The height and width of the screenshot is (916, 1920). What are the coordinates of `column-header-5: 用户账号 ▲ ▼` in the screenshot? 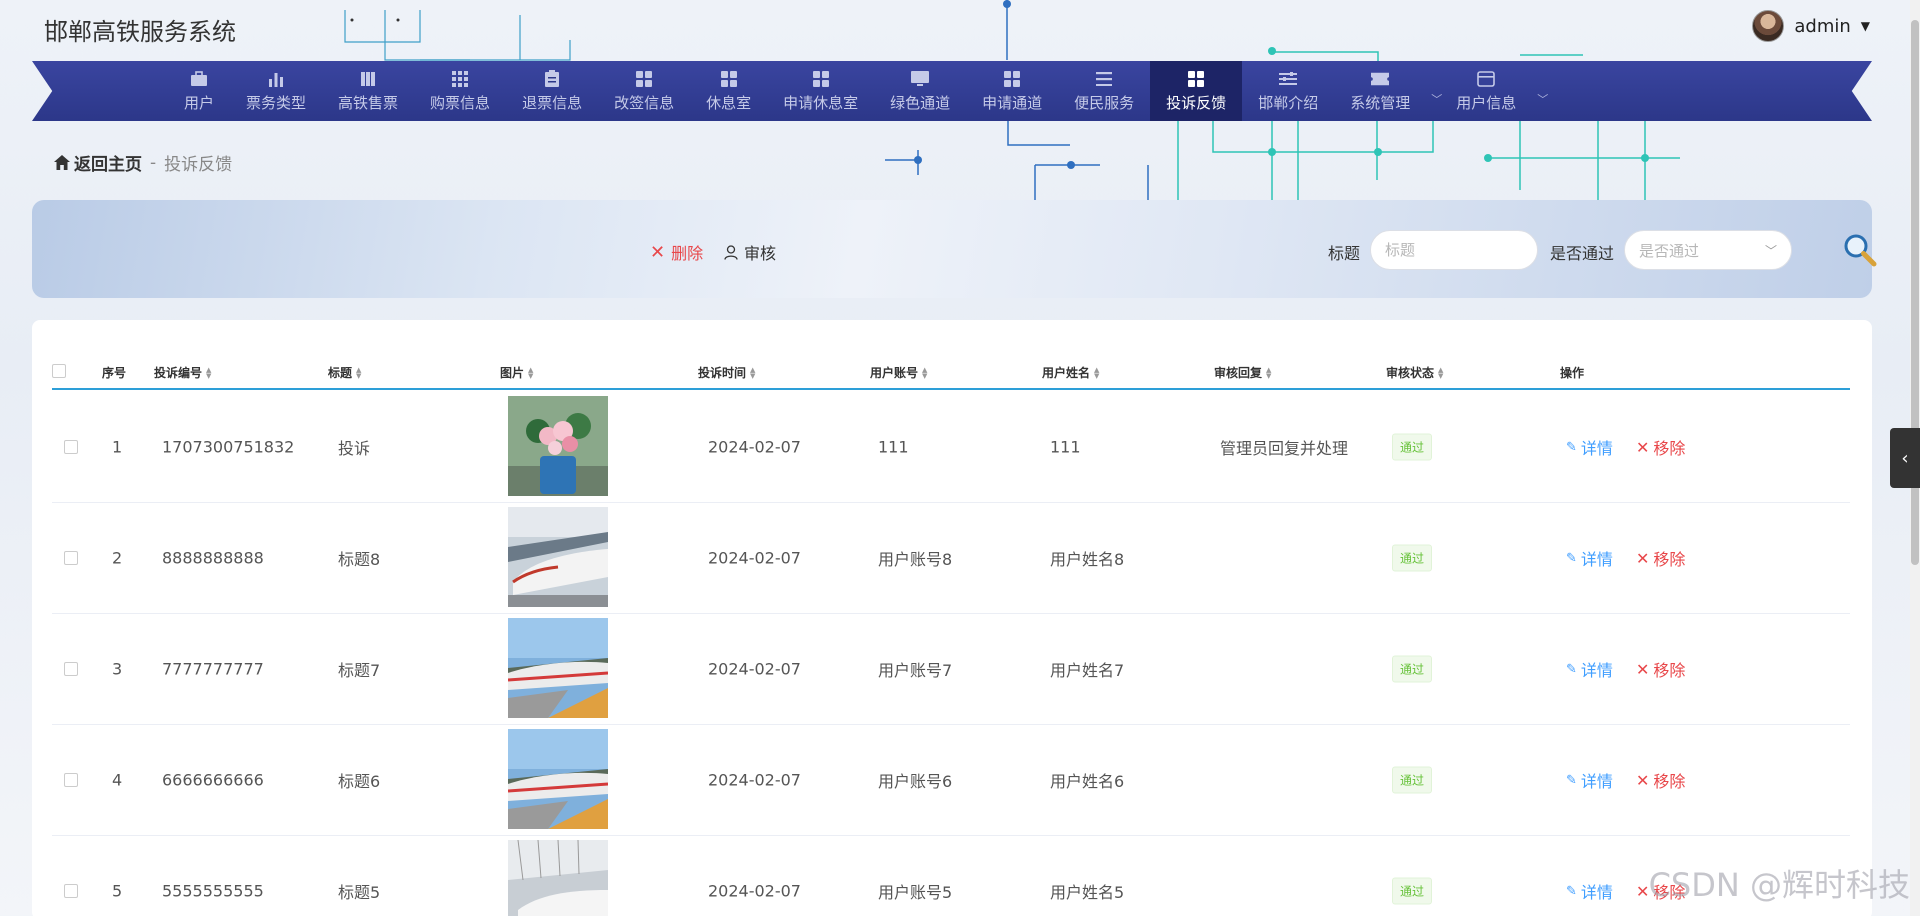 It's located at (898, 372).